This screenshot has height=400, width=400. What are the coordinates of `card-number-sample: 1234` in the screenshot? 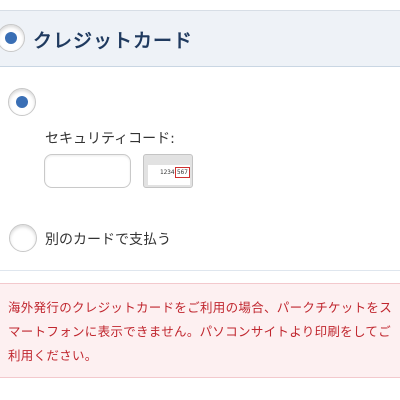 It's located at (167, 172).